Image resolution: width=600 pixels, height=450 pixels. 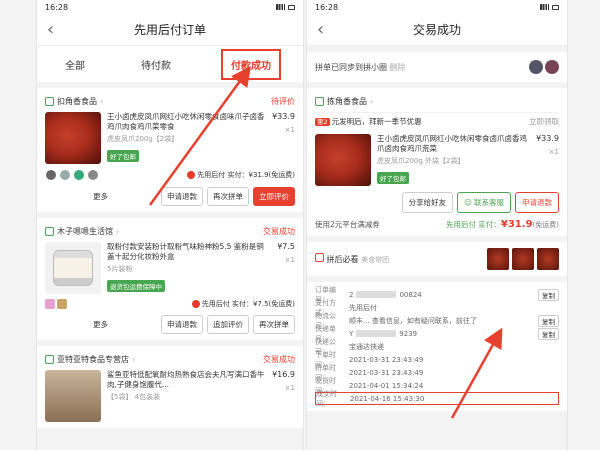 What do you see at coordinates (185, 251) in the screenshot?
I see `product-title: 取粉付款安装粉计取粉气味粉神粉5.5 鉴粉是铜盖十起分化妆粉外盒` at bounding box center [185, 251].